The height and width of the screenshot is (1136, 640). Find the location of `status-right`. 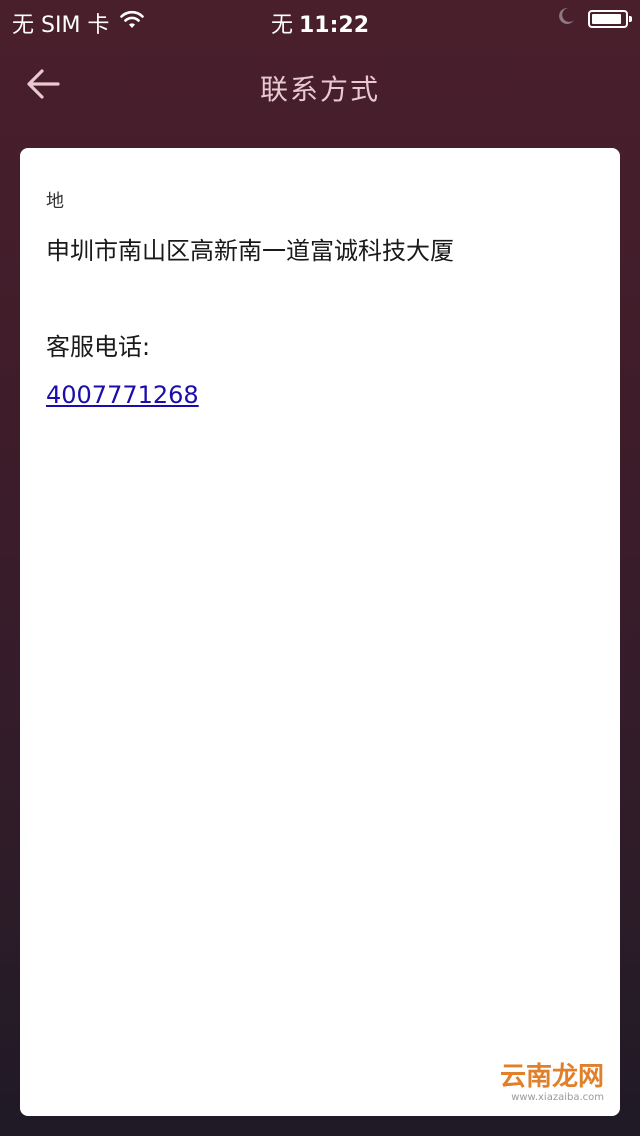

status-right is located at coordinates (594, 19).